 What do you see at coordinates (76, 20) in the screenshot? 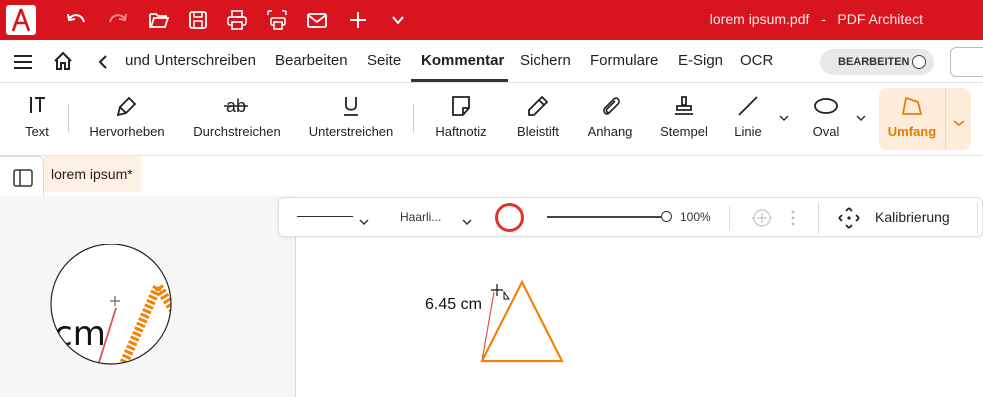
I see `undo-icon` at bounding box center [76, 20].